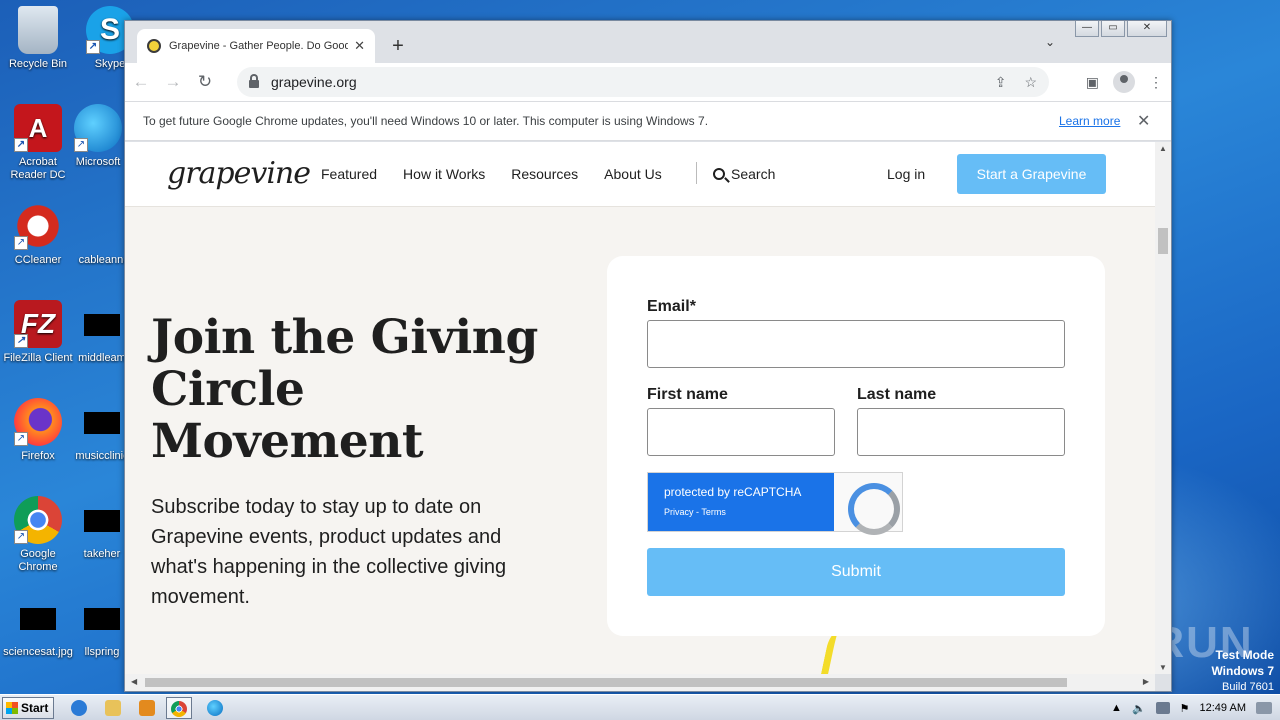 The image size is (1280, 720). I want to click on toolbar-right: ▣ ⋮, so click(1124, 82).